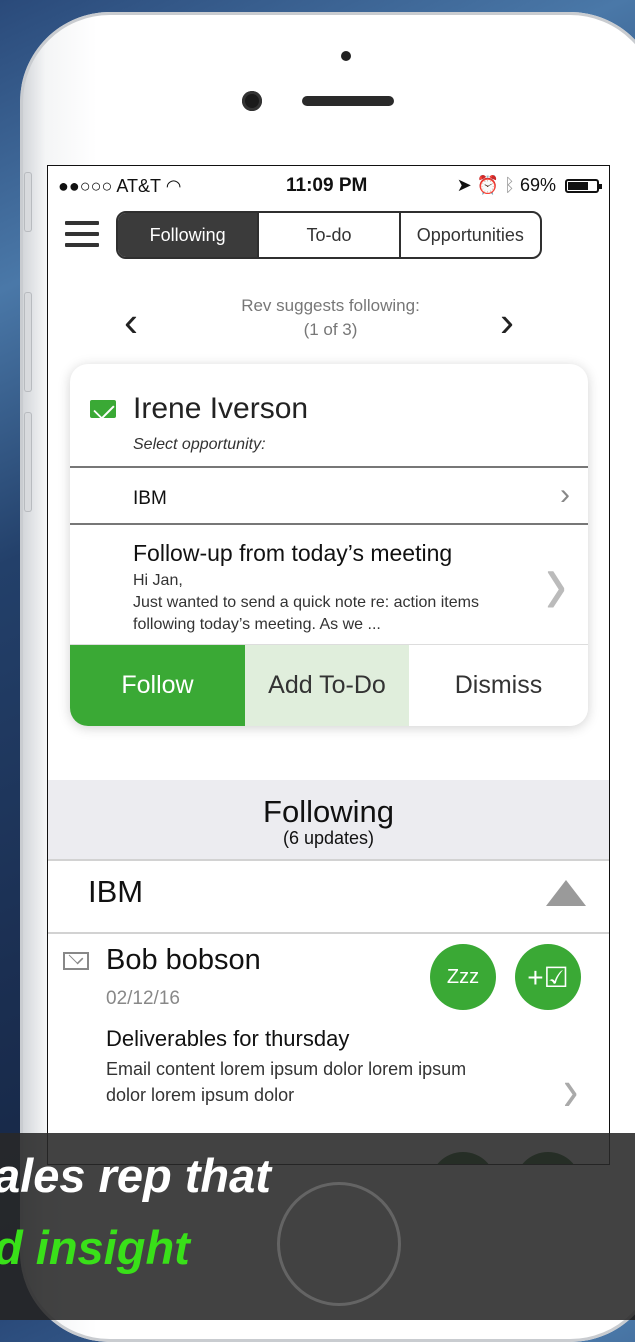 The width and height of the screenshot is (635, 1342). What do you see at coordinates (346, 56) in the screenshot?
I see `sensor-dot` at bounding box center [346, 56].